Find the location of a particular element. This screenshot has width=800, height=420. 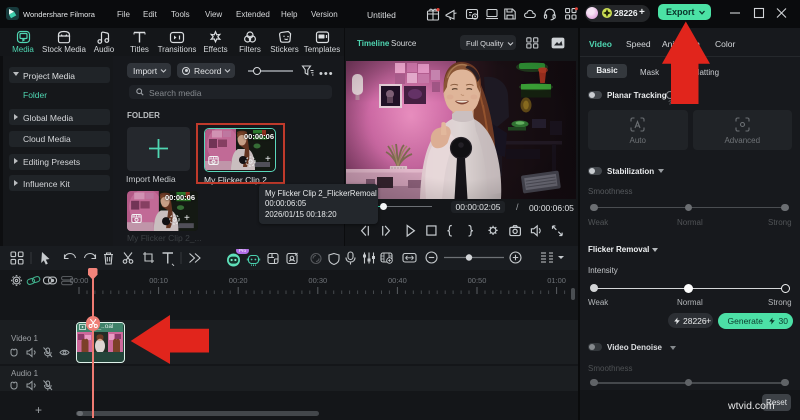

svg-text: 00:20 is located at coordinates (238, 280).